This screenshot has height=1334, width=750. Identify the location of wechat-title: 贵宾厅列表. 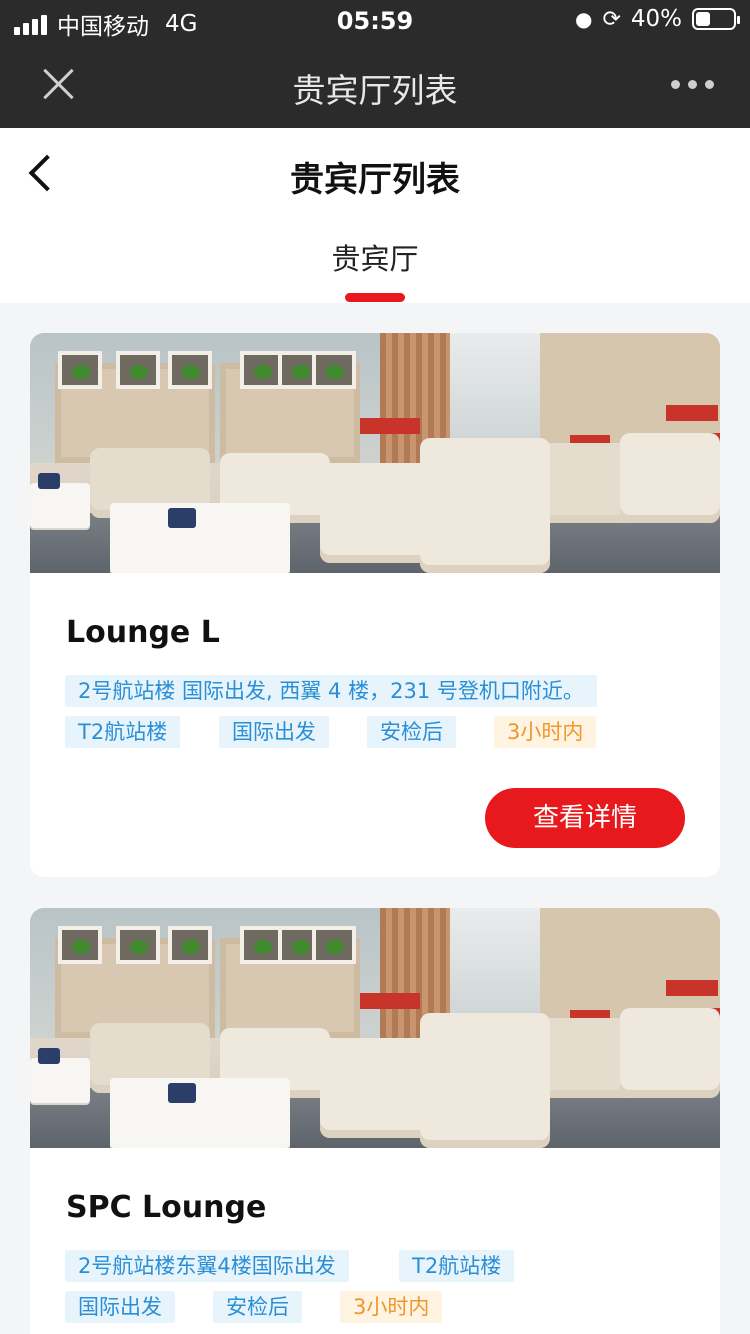
(375, 90).